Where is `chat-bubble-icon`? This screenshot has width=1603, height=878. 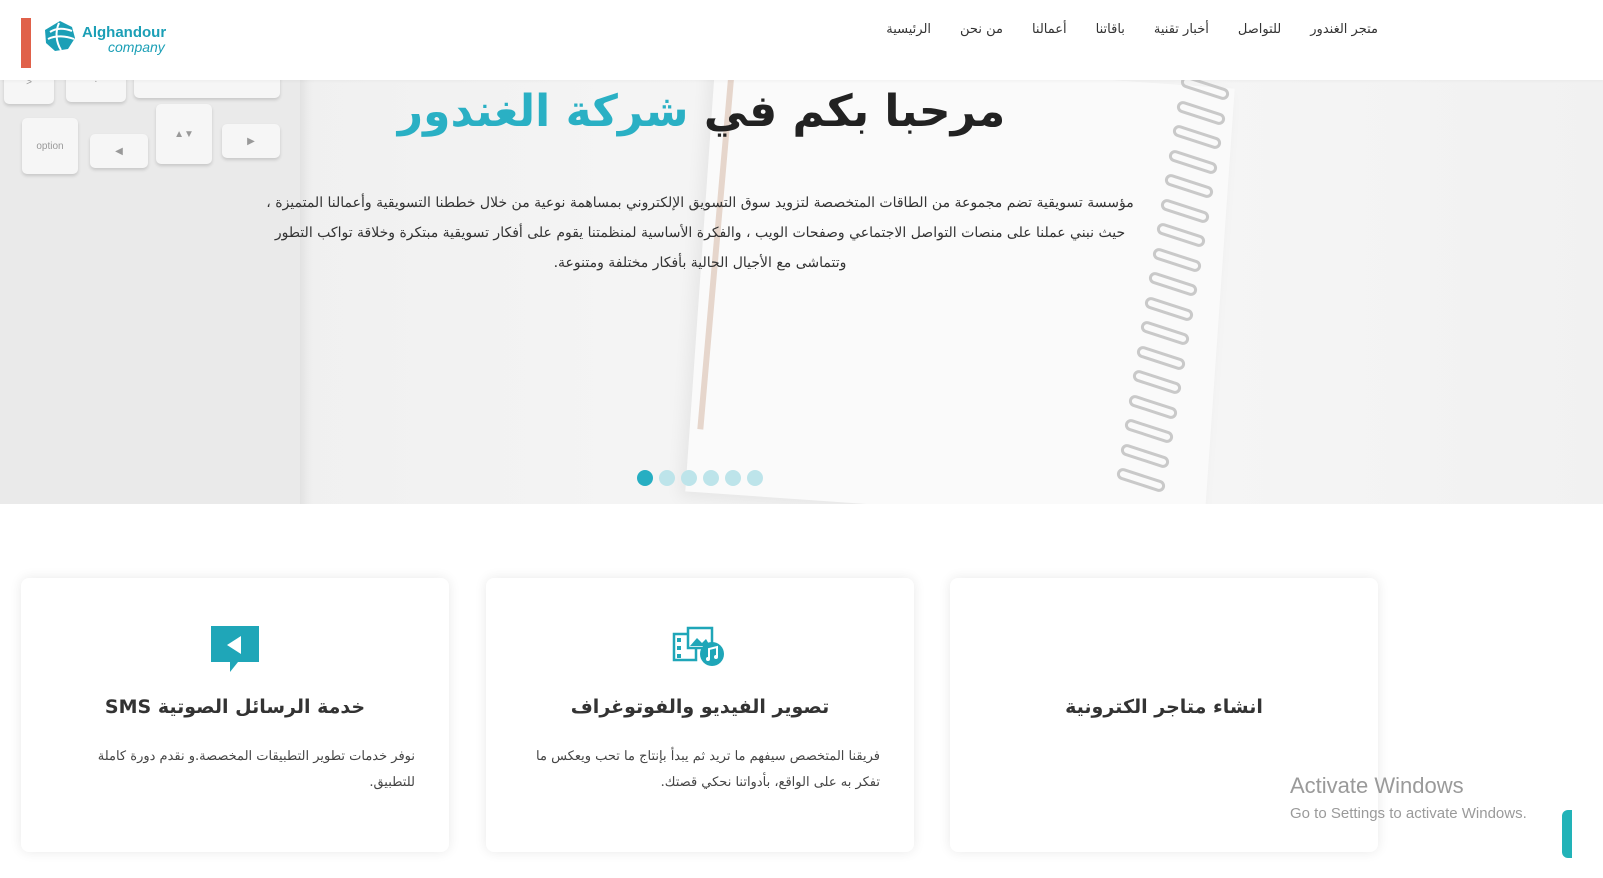 chat-bubble-icon is located at coordinates (235, 651).